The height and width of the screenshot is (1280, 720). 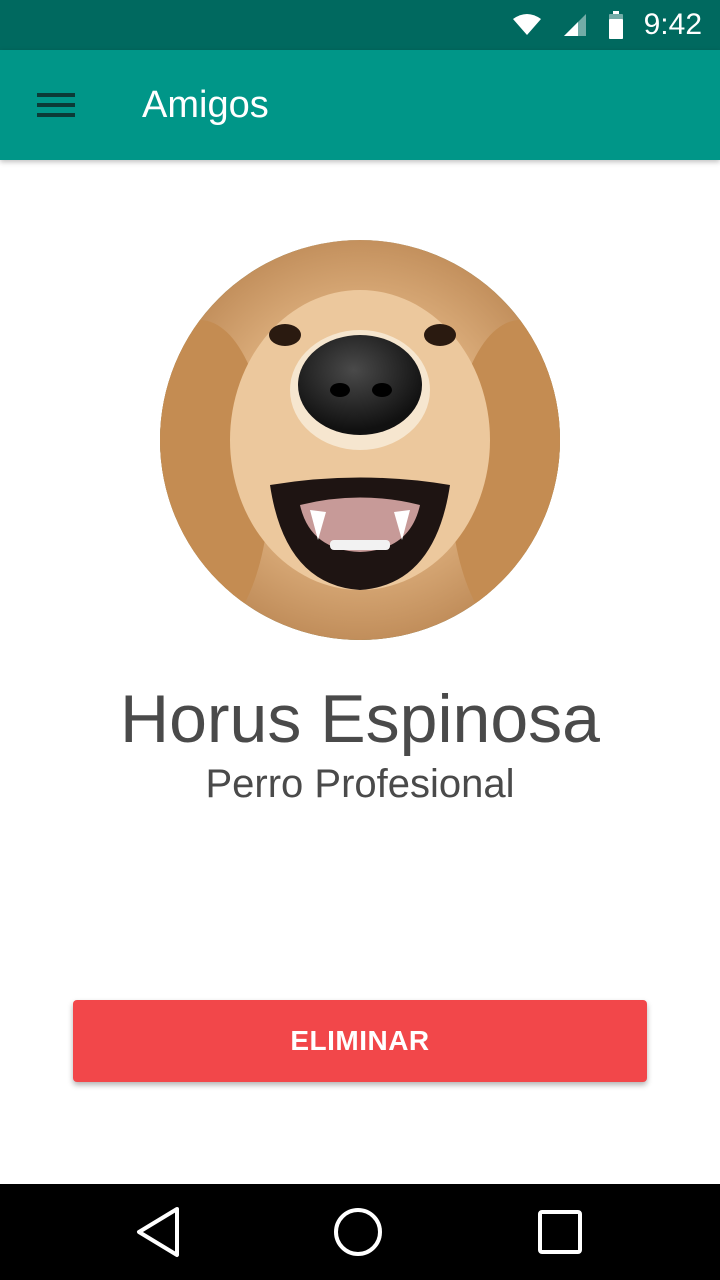 What do you see at coordinates (360, 784) in the screenshot?
I see `profile-subtitle: Perro Profesional` at bounding box center [360, 784].